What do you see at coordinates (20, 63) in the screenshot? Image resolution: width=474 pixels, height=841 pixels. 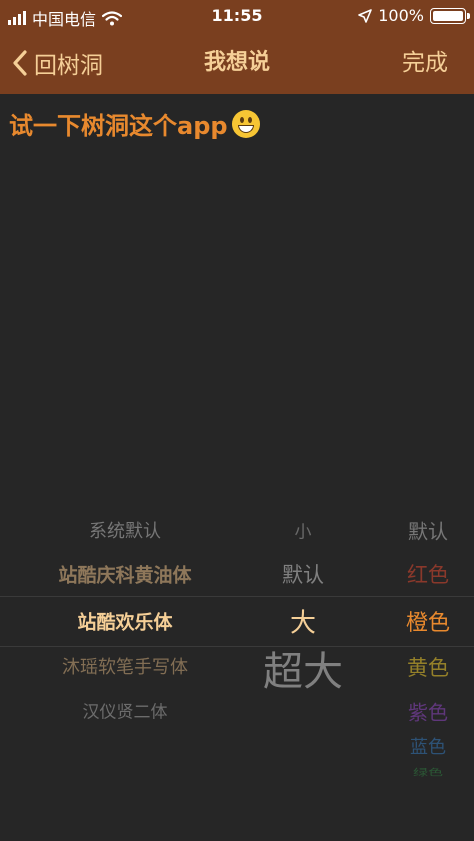 I see `chevron-left-icon` at bounding box center [20, 63].